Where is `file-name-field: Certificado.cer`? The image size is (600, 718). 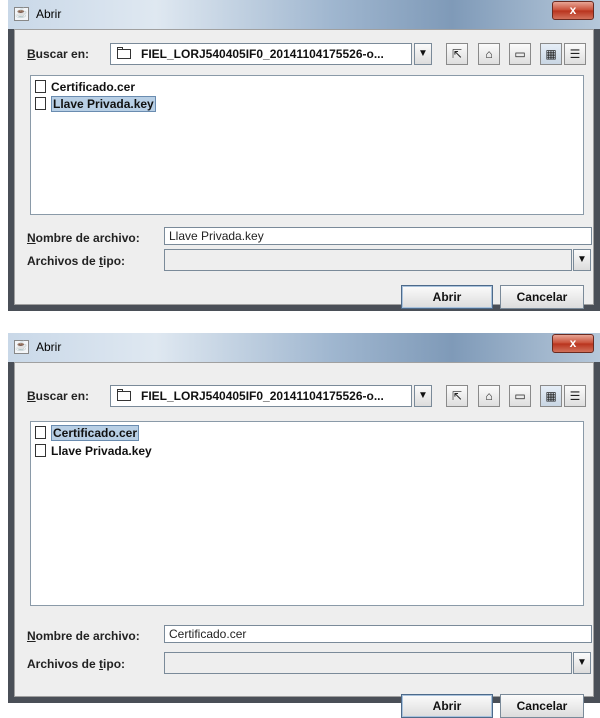 file-name-field: Certificado.cer is located at coordinates (378, 634).